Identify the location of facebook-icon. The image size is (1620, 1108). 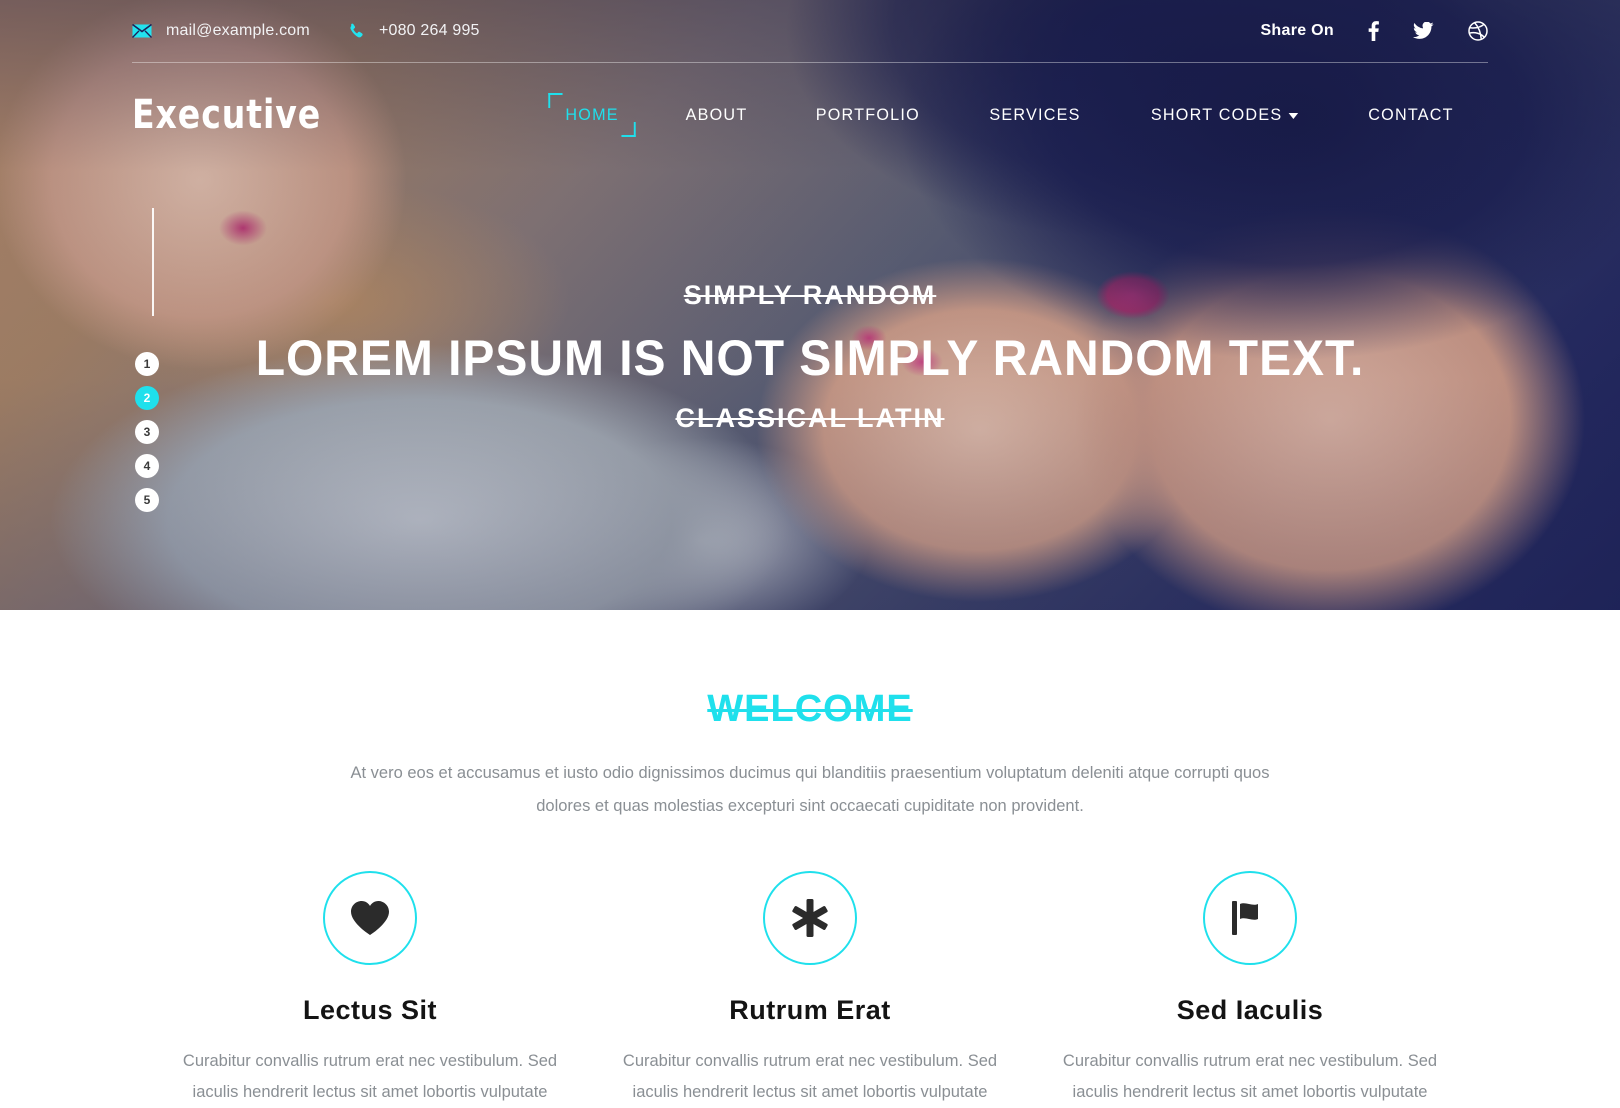
(1373, 31).